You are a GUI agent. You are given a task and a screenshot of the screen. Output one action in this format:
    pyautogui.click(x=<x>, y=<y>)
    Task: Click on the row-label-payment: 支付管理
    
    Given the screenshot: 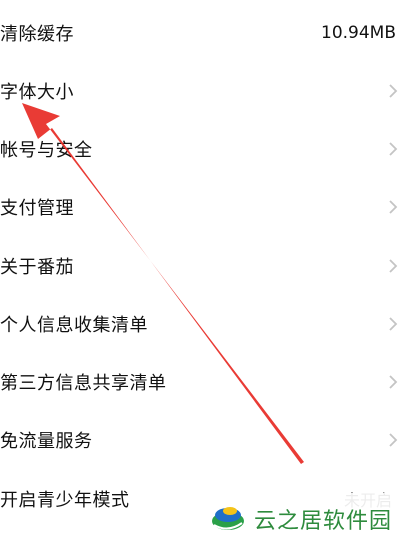 What is the action you would take?
    pyautogui.click(x=37, y=208)
    